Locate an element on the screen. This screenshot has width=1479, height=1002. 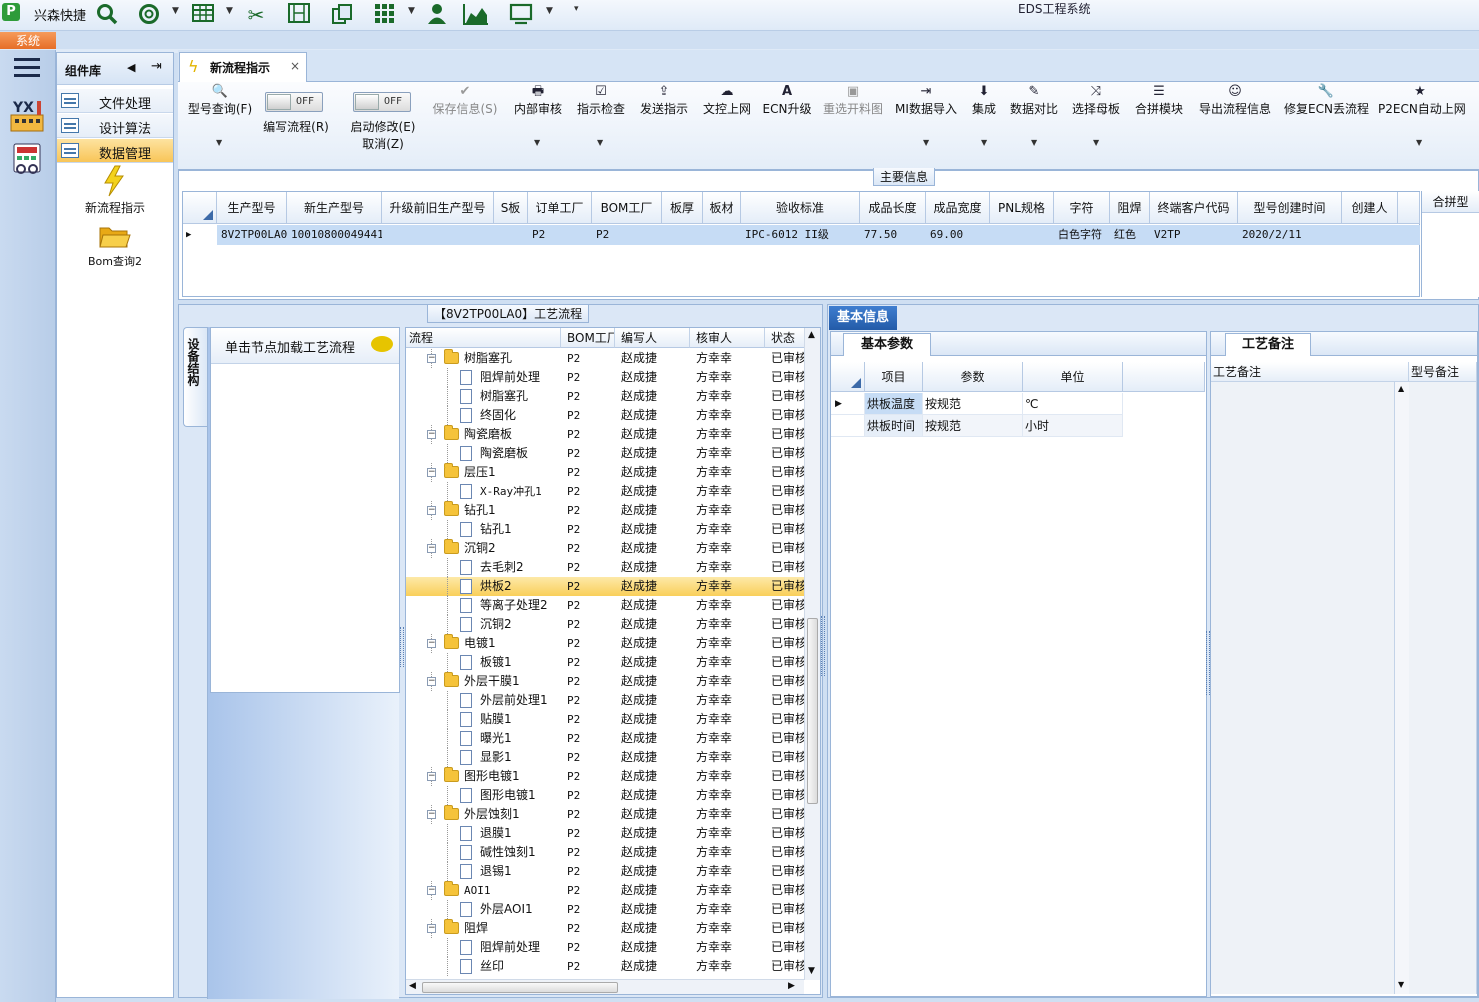
tree-step-row: 陶瓷磨板 P2 赵成捷 方幸幸 已审核 is located at coordinates (605, 453).